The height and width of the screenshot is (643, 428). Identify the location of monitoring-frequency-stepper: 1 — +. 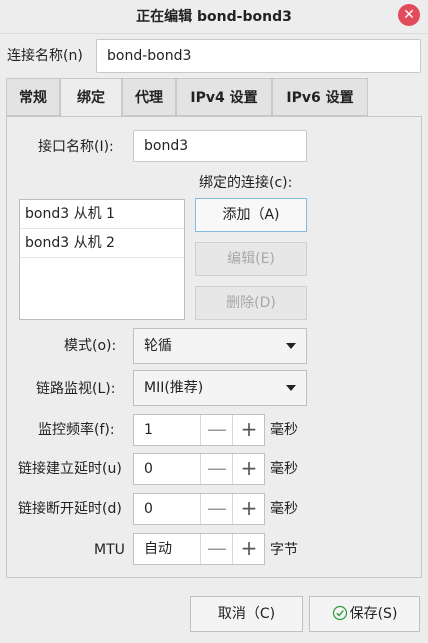
(199, 430).